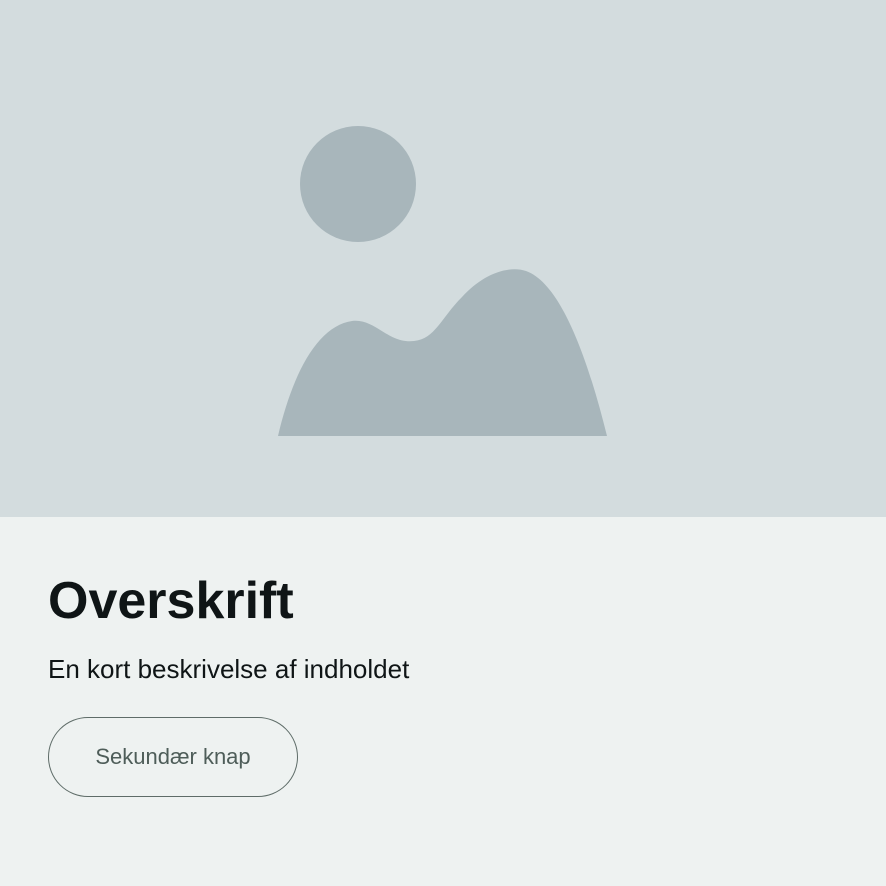 This screenshot has width=886, height=886. I want to click on placeholder-mountain-shape, so click(442, 352).